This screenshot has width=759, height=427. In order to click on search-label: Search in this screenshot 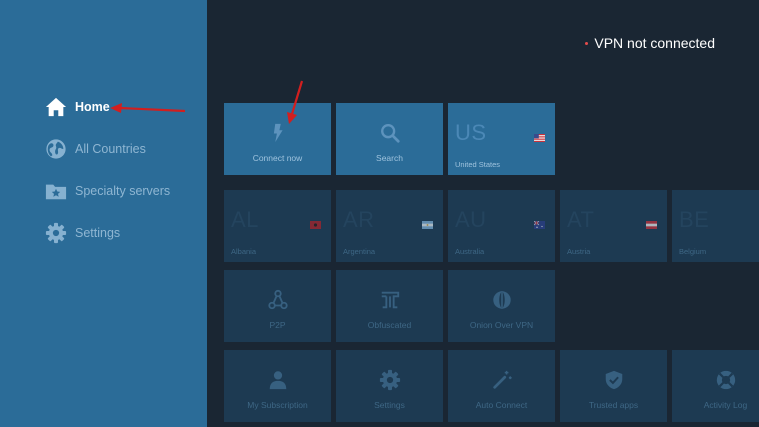, I will do `click(389, 158)`.